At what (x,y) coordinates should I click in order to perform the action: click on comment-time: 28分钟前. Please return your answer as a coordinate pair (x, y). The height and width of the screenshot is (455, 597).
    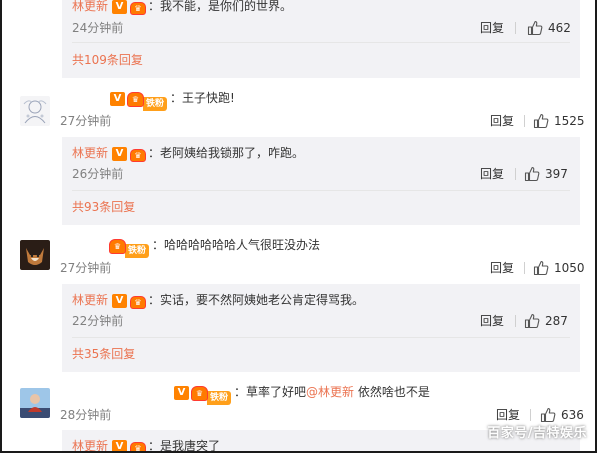
    Looking at the image, I should click on (86, 415).